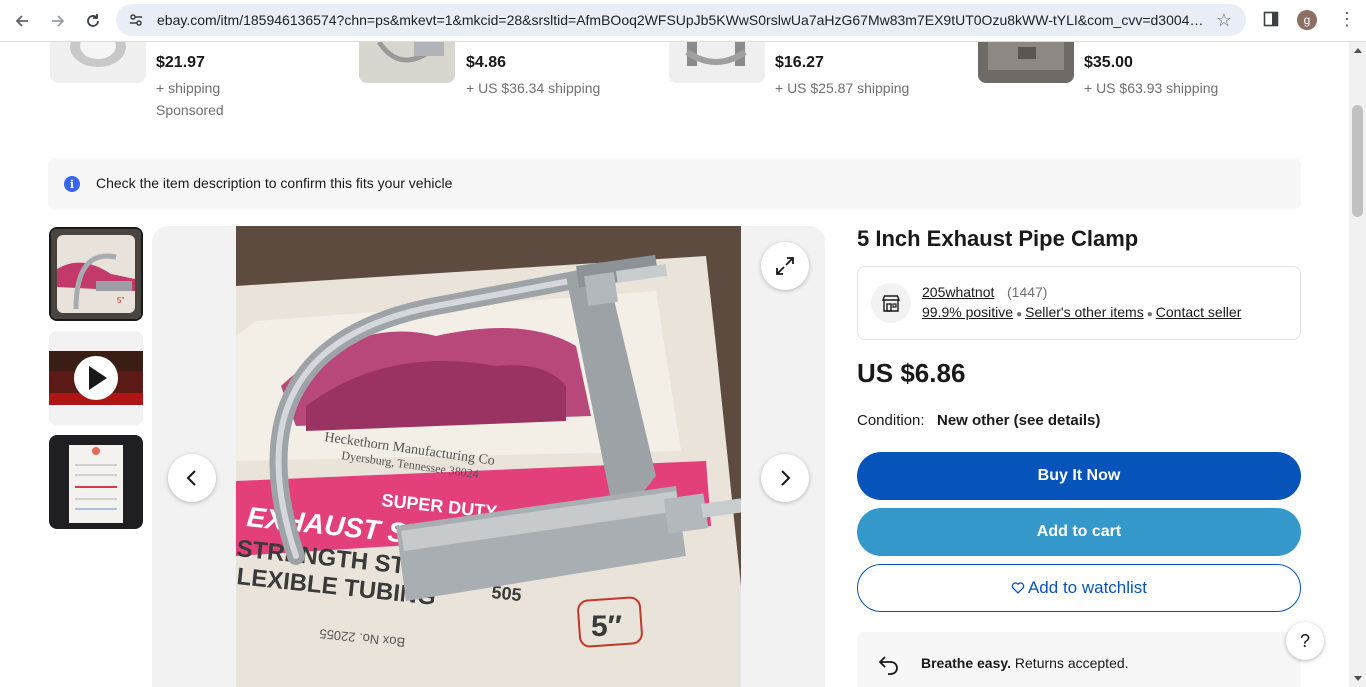 The width and height of the screenshot is (1366, 687). What do you see at coordinates (96, 378) in the screenshot?
I see `thumbnail-2-video` at bounding box center [96, 378].